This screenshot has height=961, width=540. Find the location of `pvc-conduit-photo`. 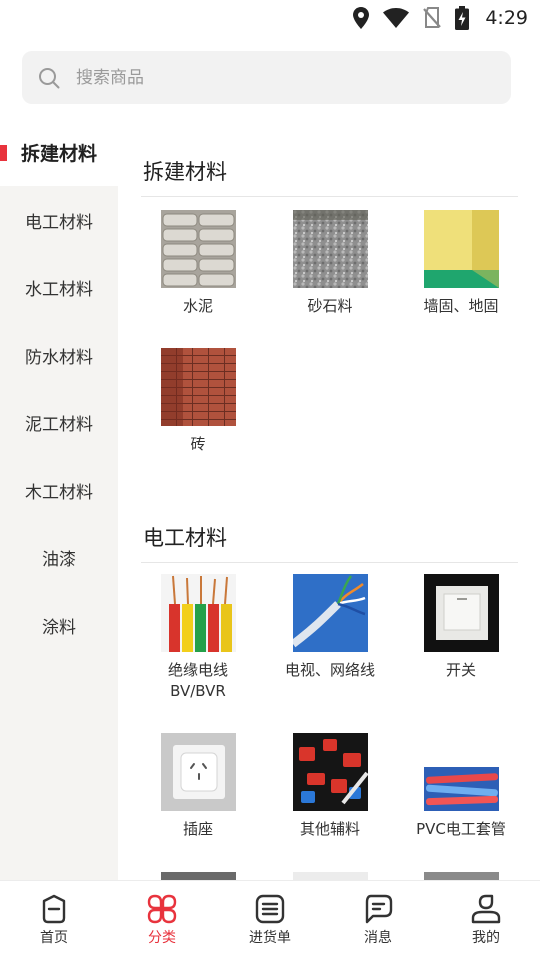

pvc-conduit-photo is located at coordinates (461, 772).